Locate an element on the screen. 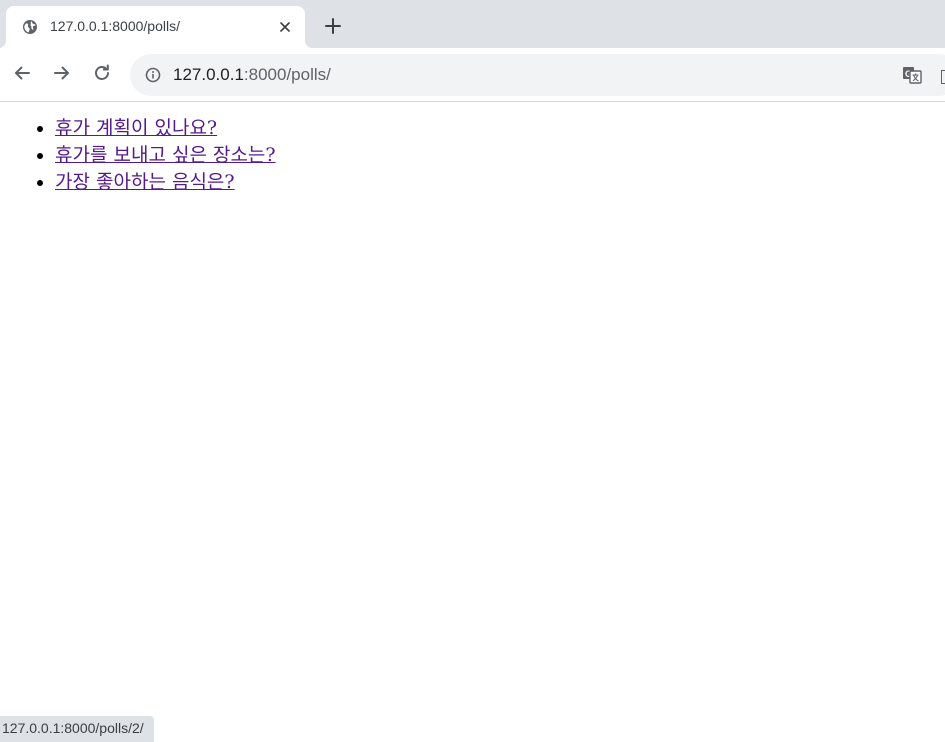  list-item: 휴가를 보내고 싶은 장소는? is located at coordinates (165, 155).